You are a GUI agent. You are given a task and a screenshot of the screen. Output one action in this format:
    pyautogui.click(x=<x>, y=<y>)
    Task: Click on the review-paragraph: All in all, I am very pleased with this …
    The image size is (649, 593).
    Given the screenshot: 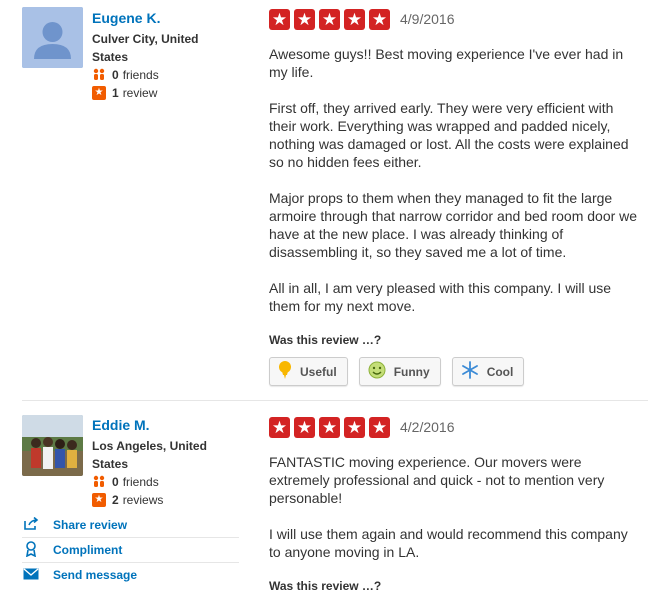 What is the action you would take?
    pyautogui.click(x=440, y=297)
    